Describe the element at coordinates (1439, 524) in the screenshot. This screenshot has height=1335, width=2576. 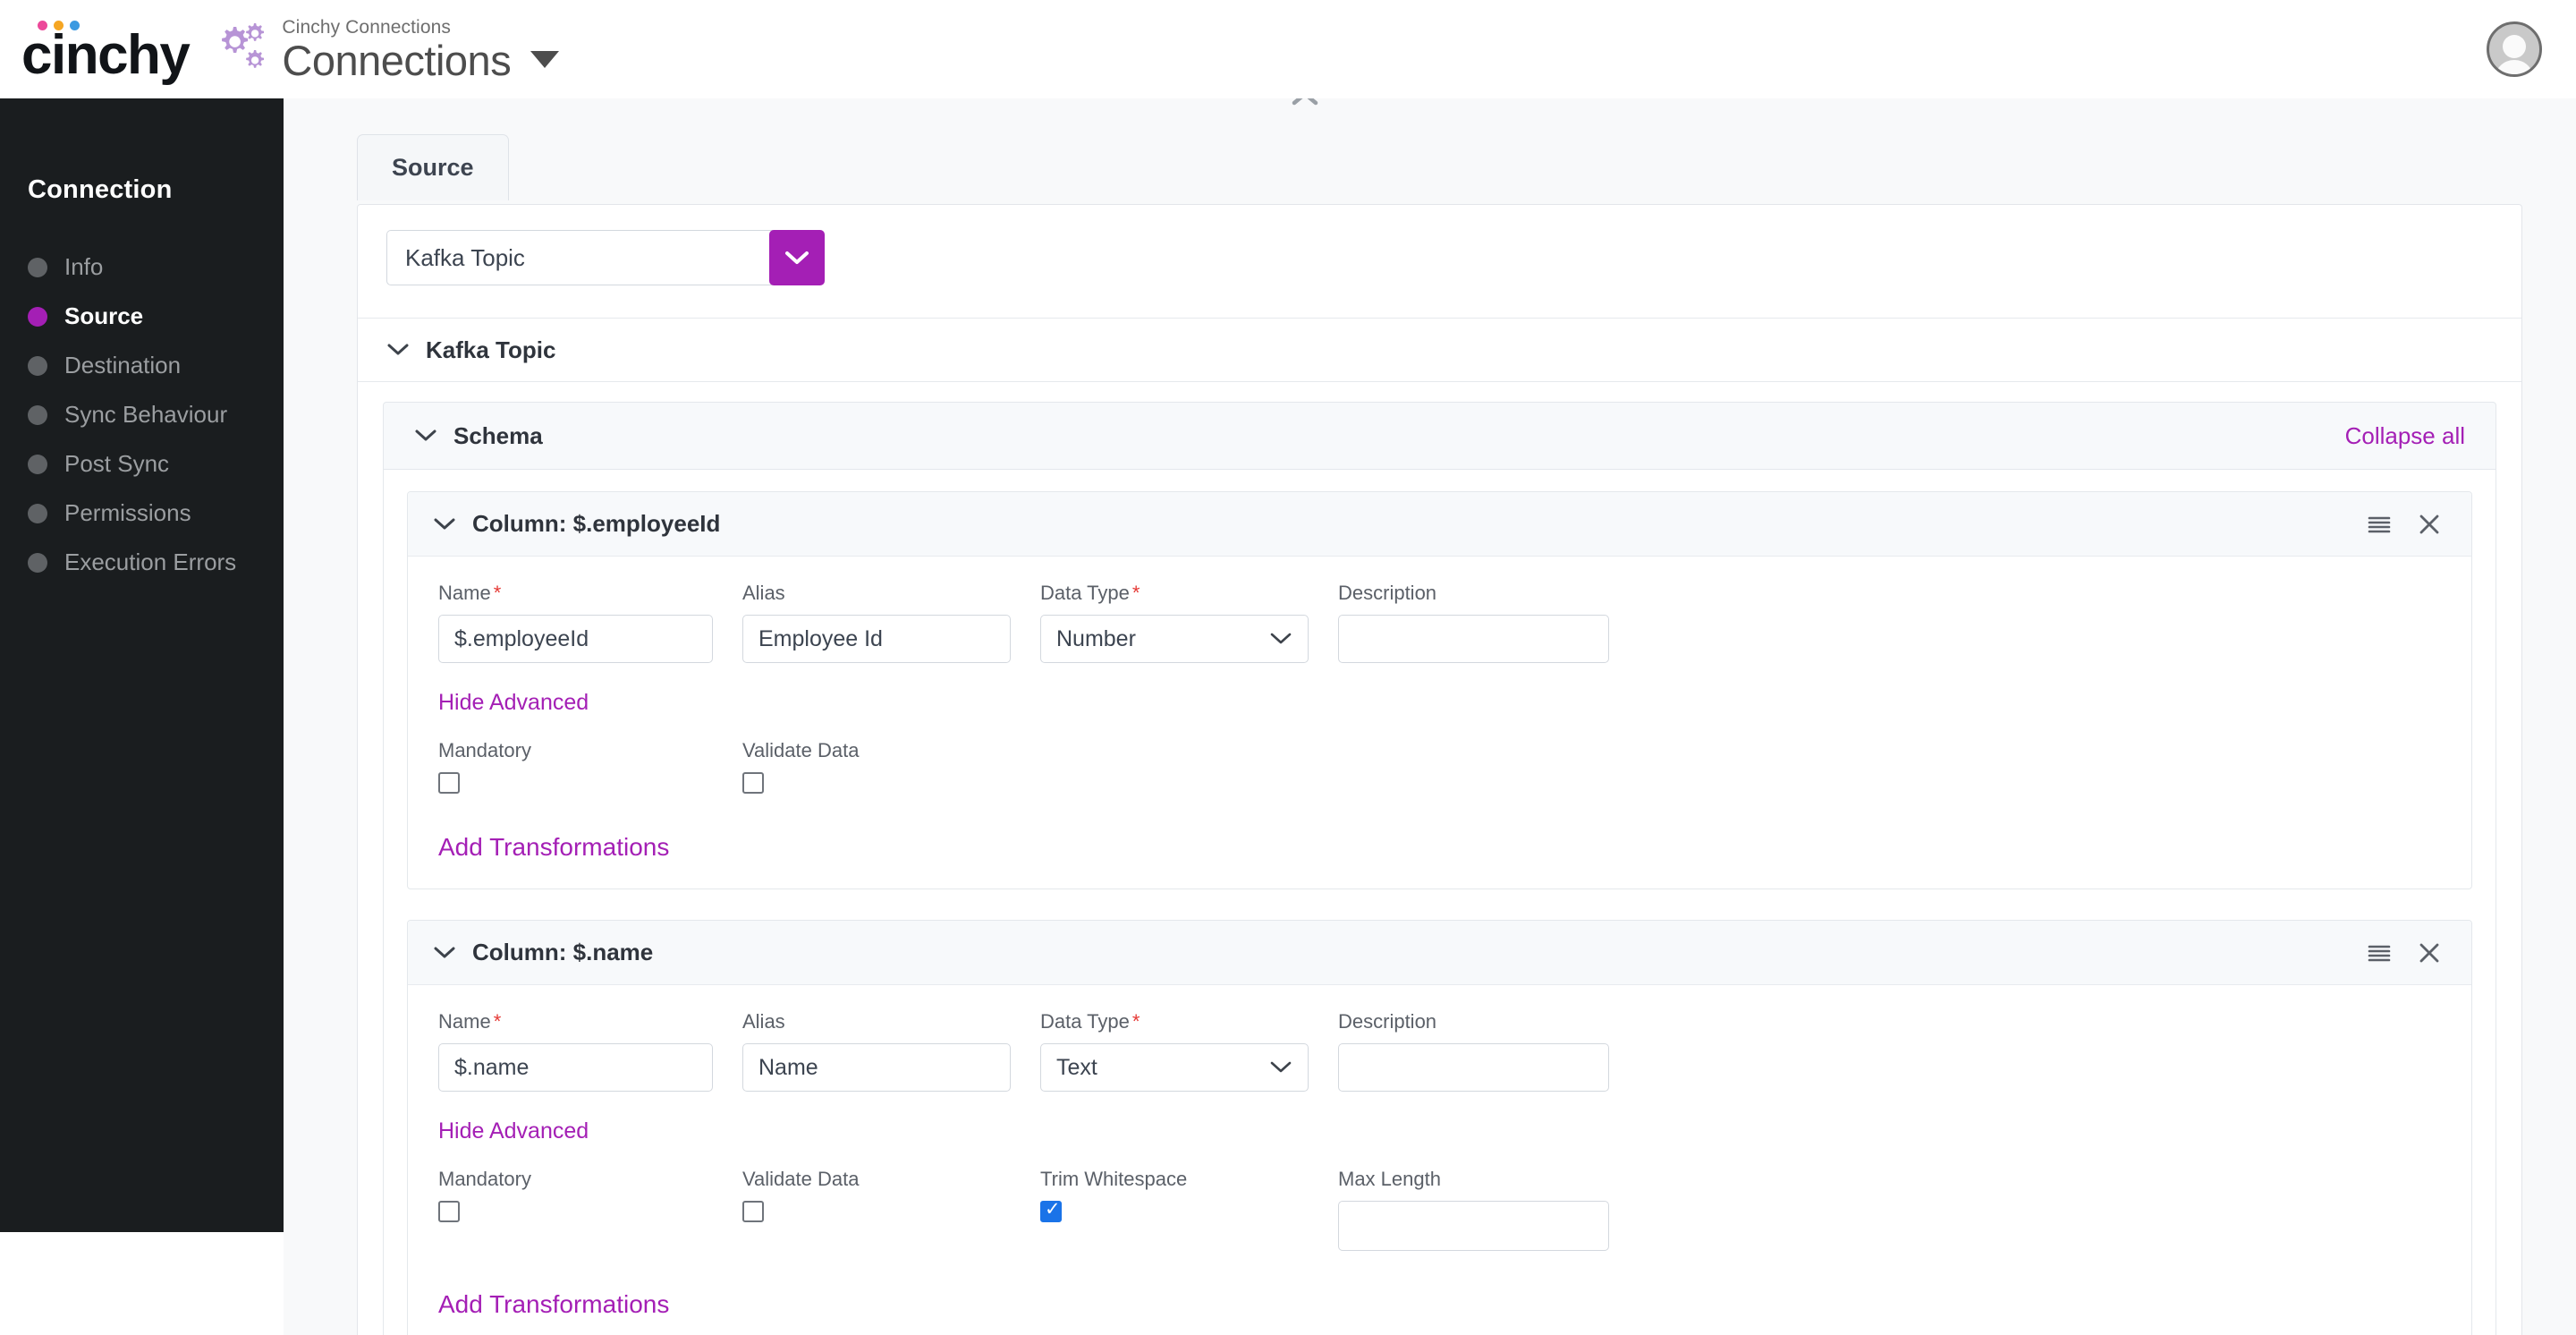
I see `column-card-header: Column: $.employeeId` at that location.